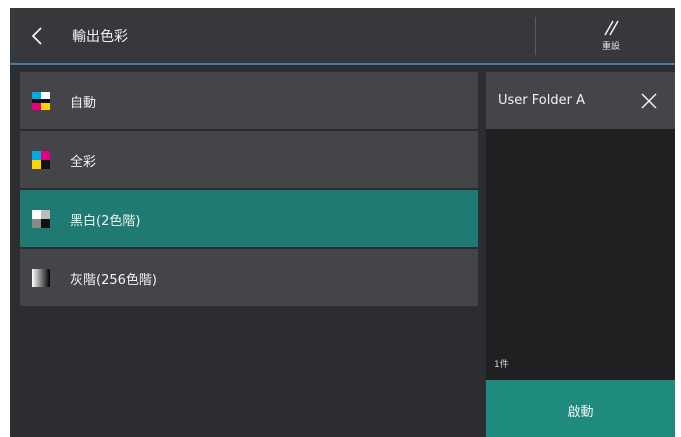 The height and width of the screenshot is (437, 681). I want to click on option-label: 灰階(256色階), so click(113, 280).